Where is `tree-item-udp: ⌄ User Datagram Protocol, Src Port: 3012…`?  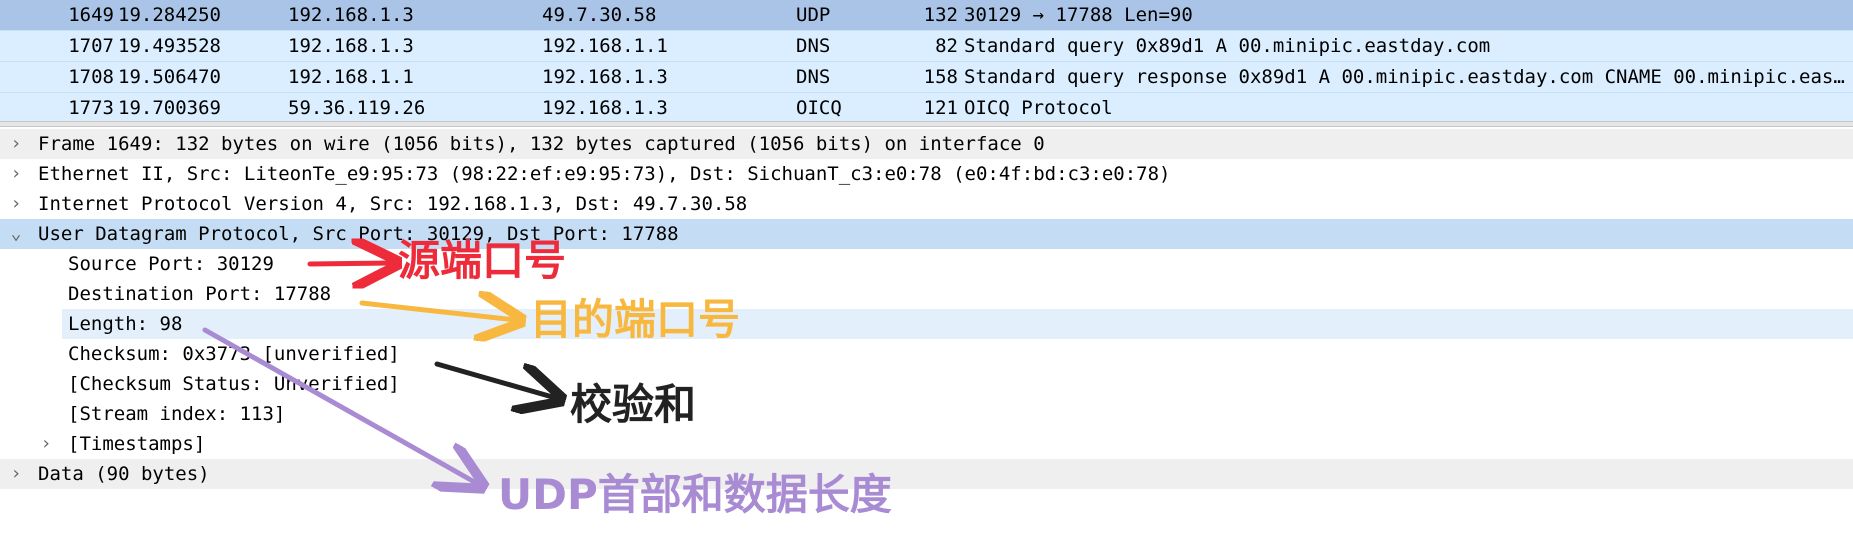
tree-item-udp: ⌄ User Datagram Protocol, Src Port: 3012… is located at coordinates (926, 234).